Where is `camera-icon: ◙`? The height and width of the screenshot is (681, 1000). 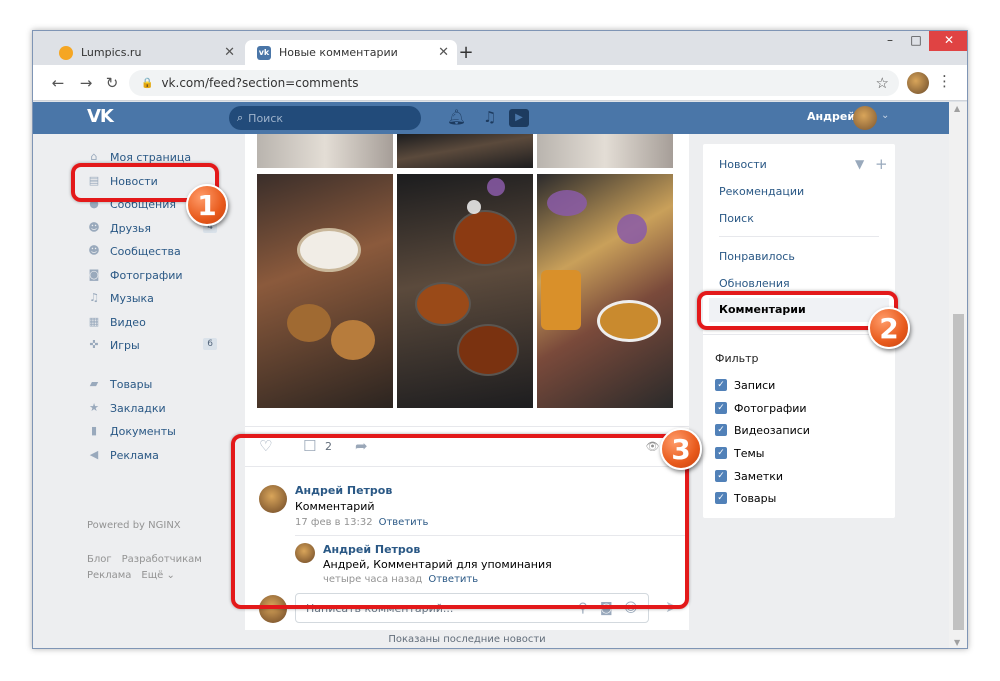
camera-icon: ◙ is located at coordinates (94, 274).